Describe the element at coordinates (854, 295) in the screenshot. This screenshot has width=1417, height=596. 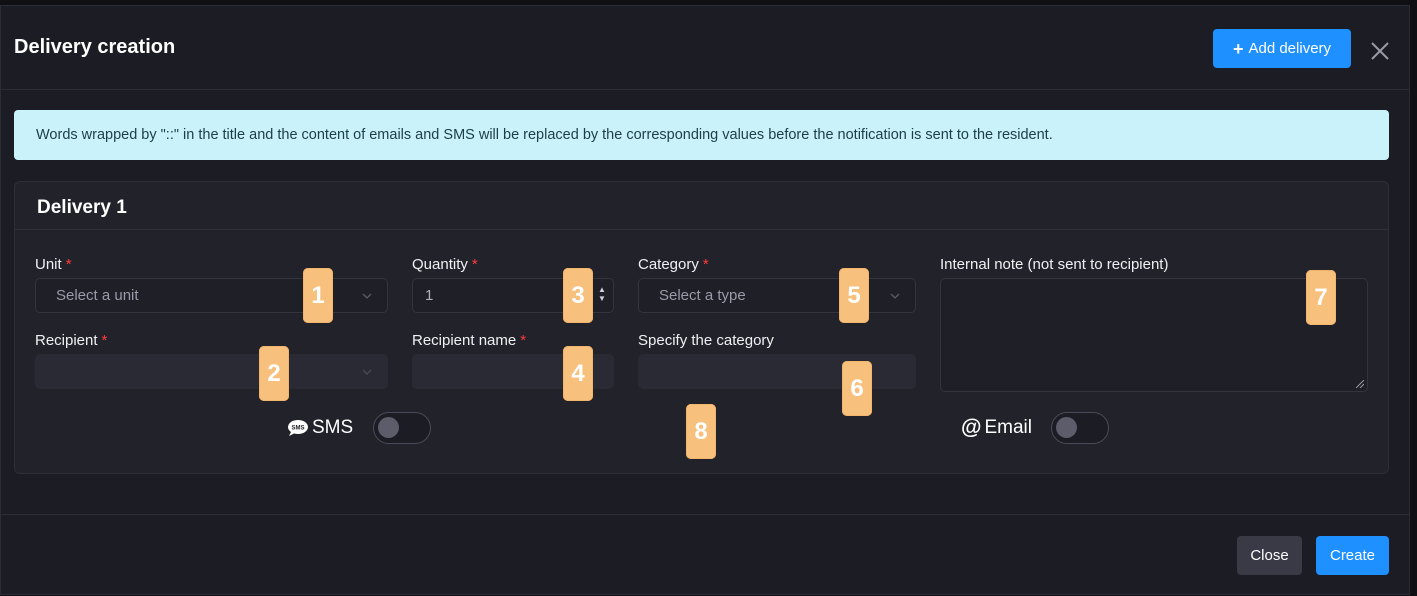
I see `annotation-badge-5: 5` at that location.